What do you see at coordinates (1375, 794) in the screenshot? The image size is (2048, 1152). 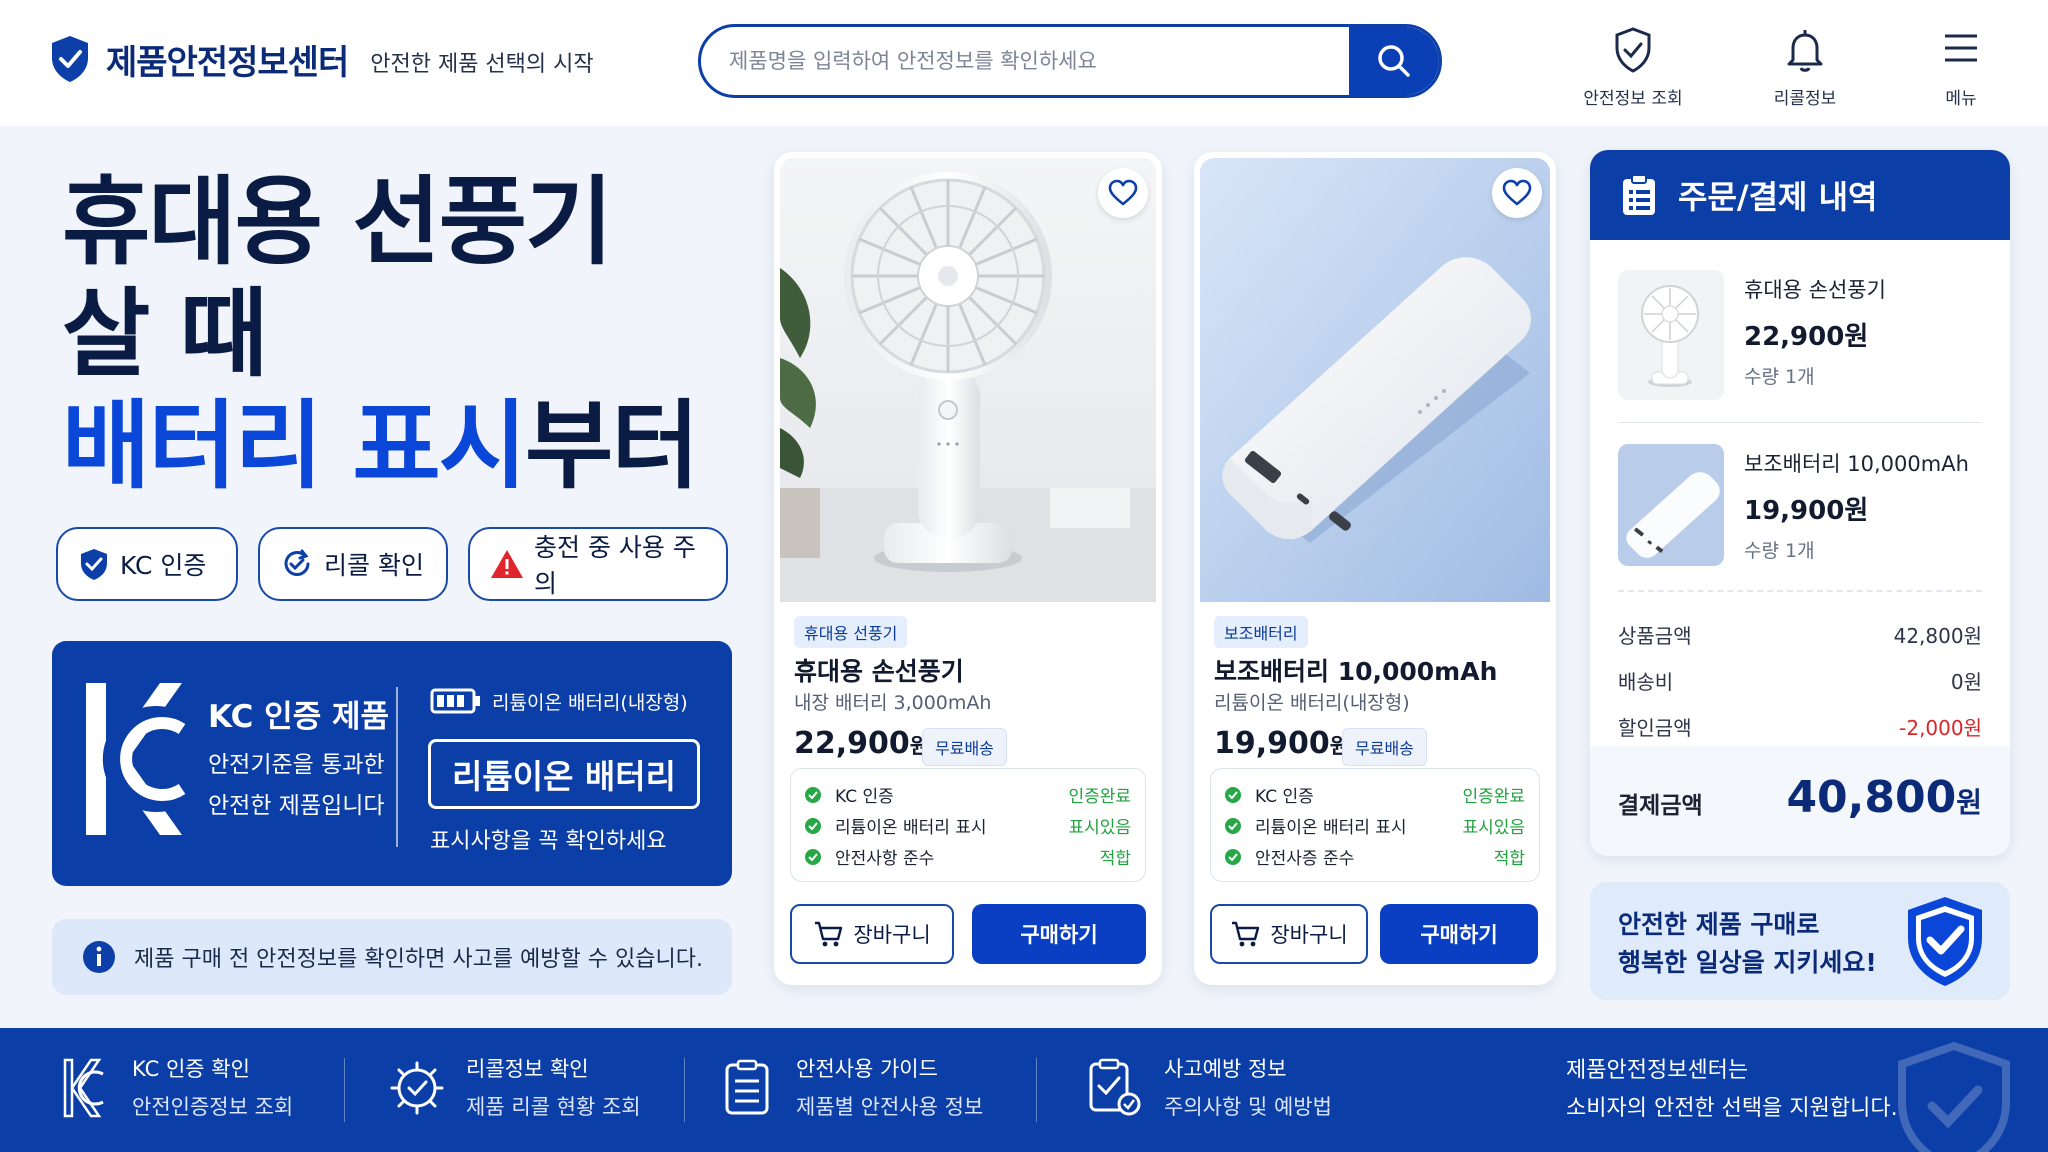 I see `check-row: KC 인증 인증완료` at bounding box center [1375, 794].